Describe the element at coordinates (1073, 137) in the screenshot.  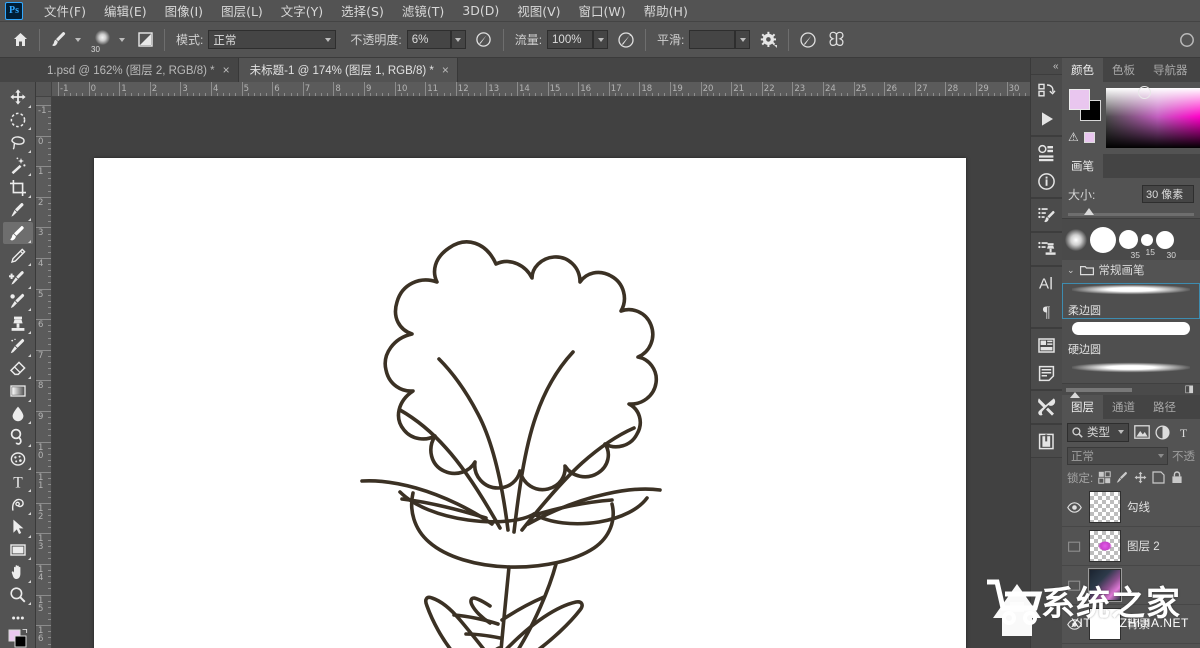
I see `gamut-warning-icon: ⚠` at that location.